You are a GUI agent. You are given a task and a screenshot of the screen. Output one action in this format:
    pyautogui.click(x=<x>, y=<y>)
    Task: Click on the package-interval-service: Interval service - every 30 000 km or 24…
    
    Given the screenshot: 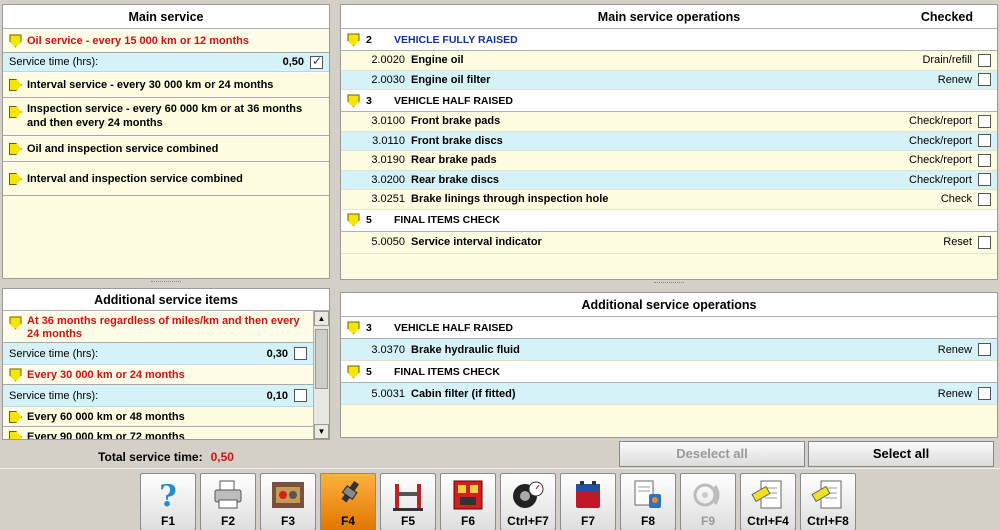 What is the action you would take?
    pyautogui.click(x=166, y=85)
    